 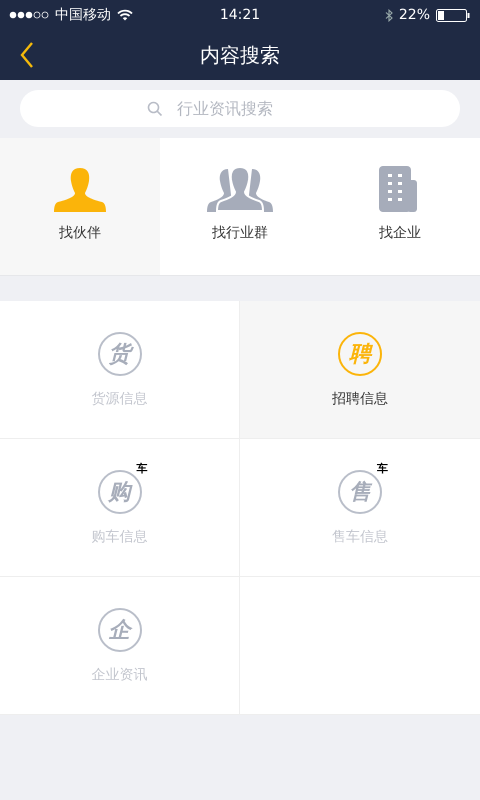 What do you see at coordinates (155, 109) in the screenshot?
I see `search-icon` at bounding box center [155, 109].